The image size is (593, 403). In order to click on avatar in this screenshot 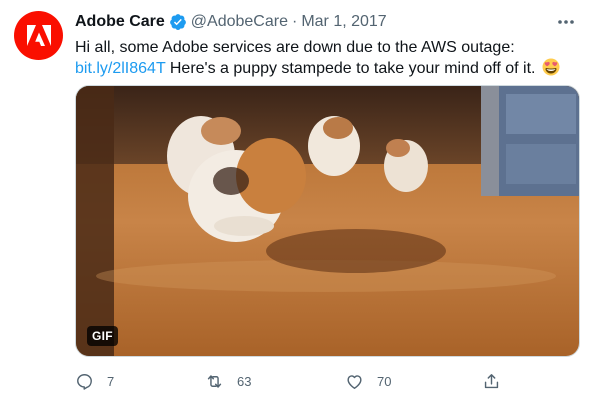, I will do `click(38, 35)`.